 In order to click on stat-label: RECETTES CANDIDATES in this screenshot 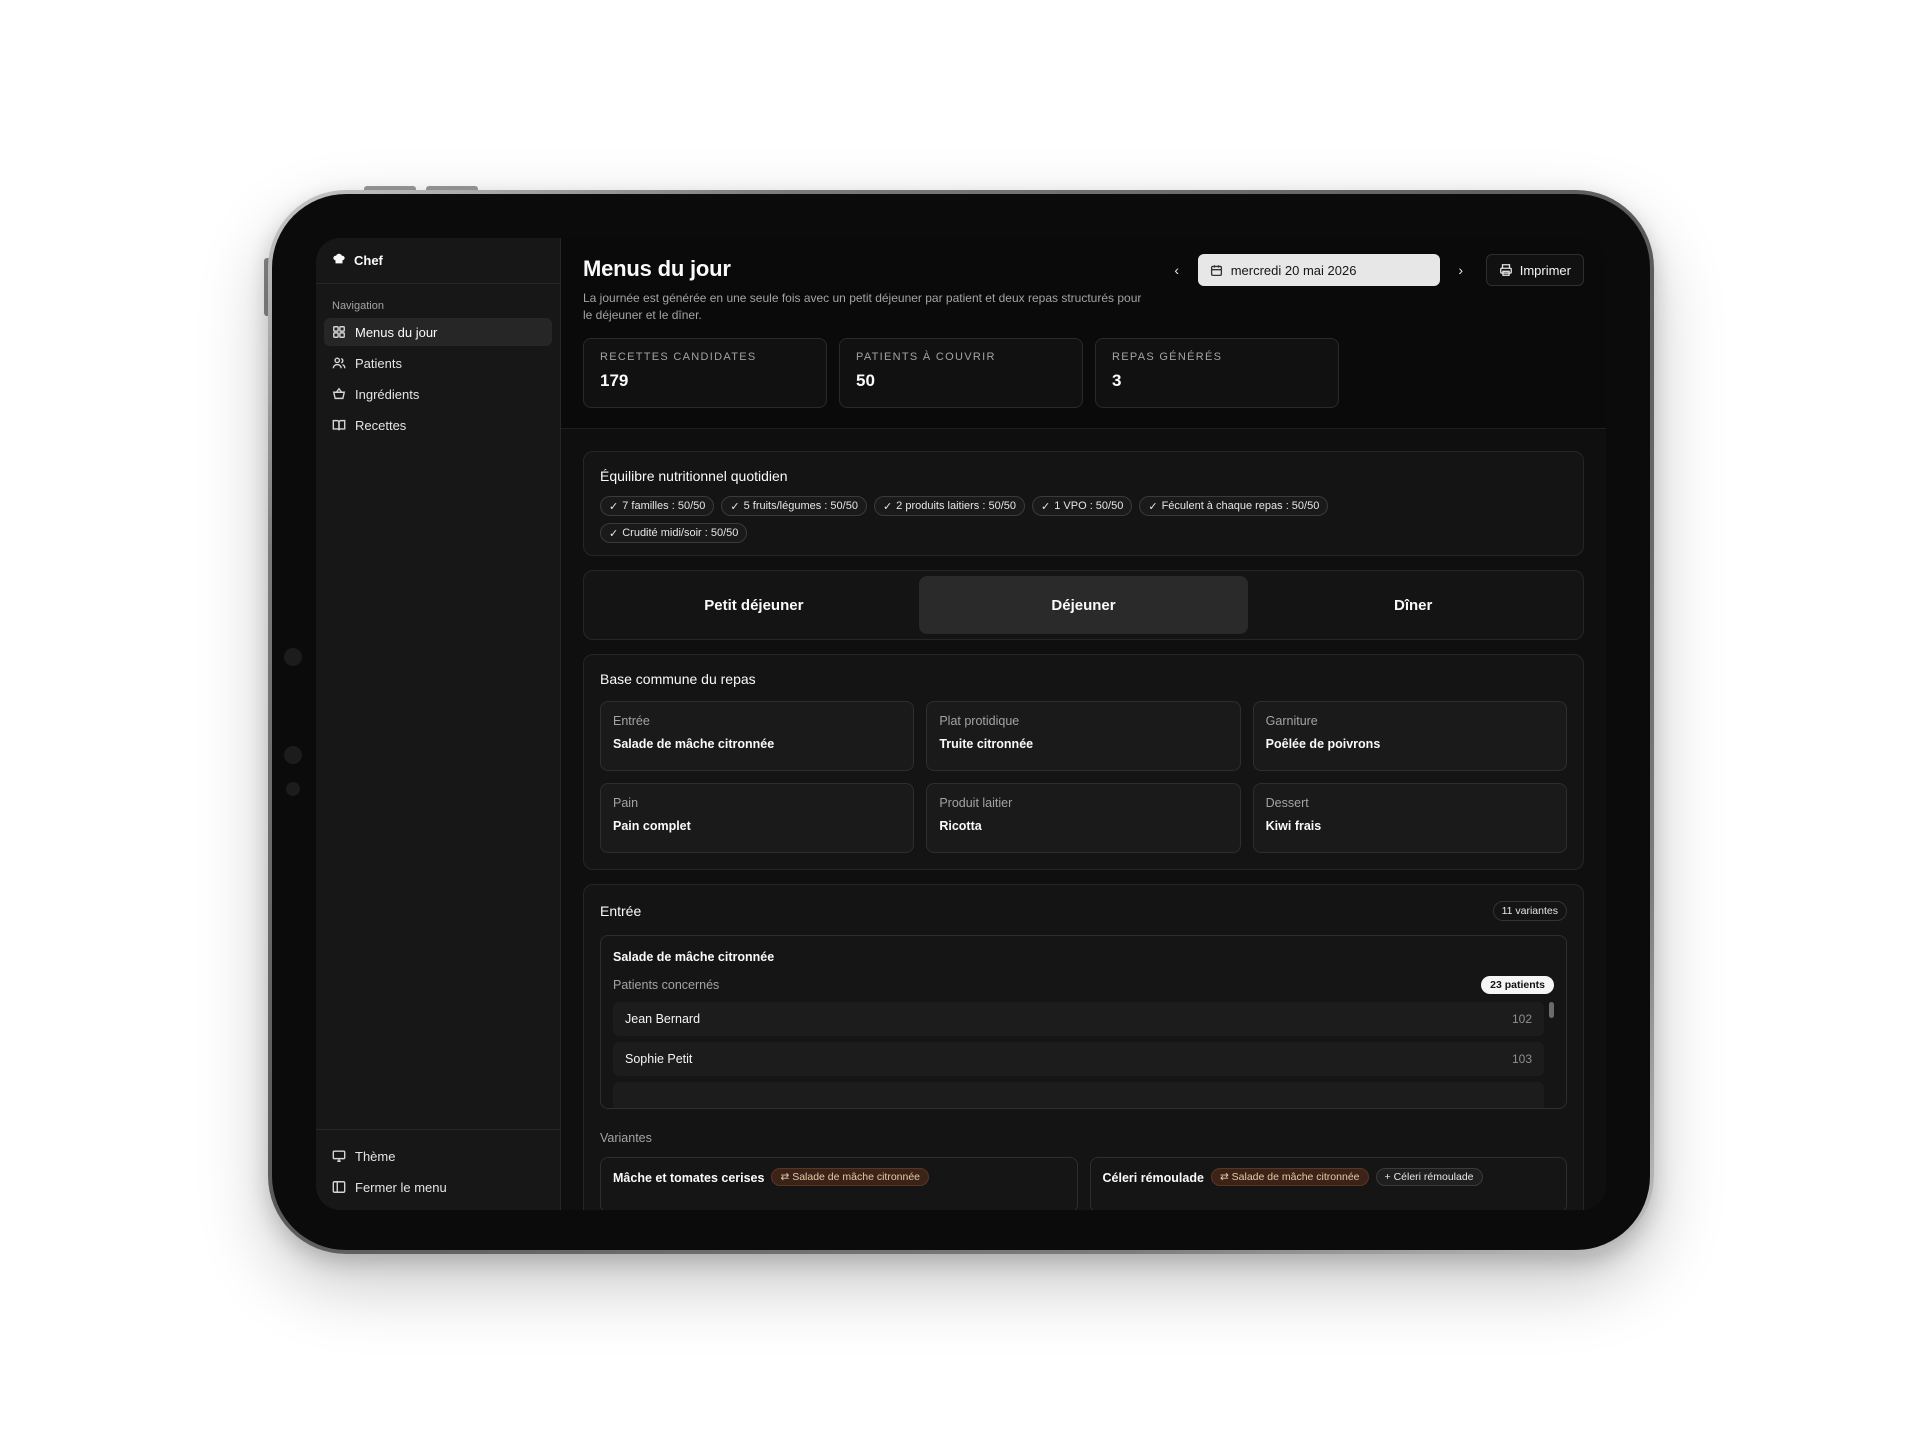, I will do `click(678, 357)`.